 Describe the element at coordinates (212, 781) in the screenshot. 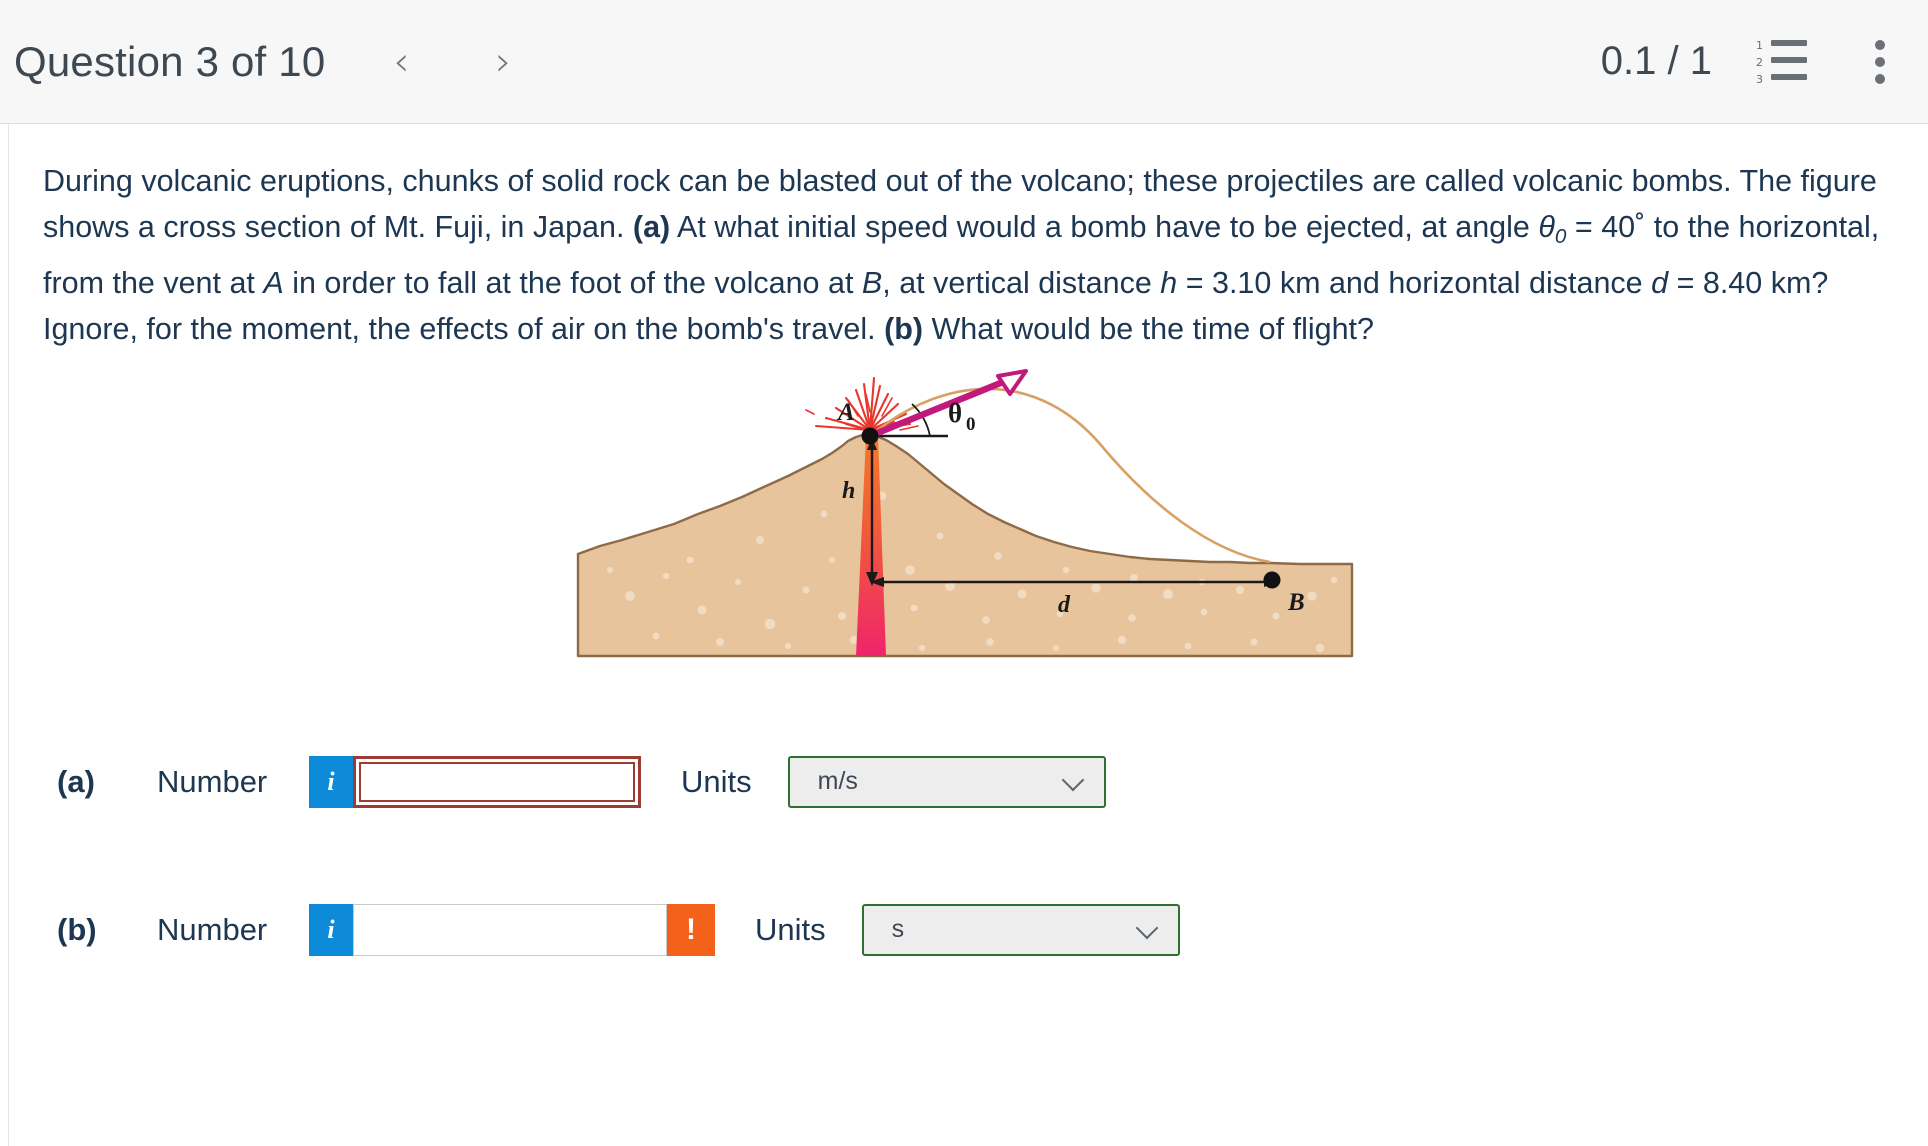

I see `answer-a-number-label: Number` at that location.